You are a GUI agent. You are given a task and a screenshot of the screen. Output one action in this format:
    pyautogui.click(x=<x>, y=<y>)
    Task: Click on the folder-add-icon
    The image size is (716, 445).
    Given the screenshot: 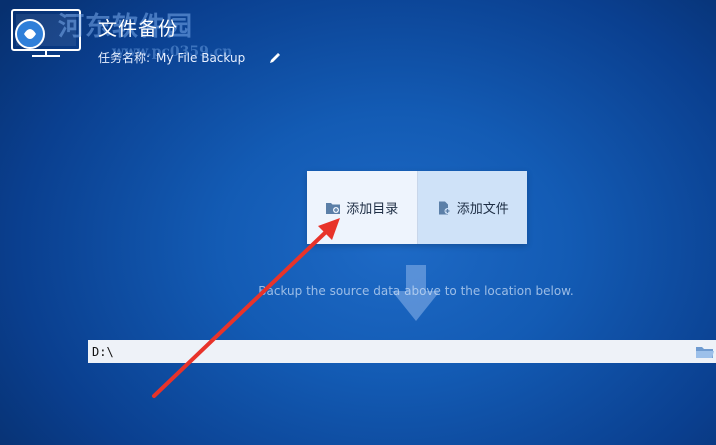 What is the action you would take?
    pyautogui.click(x=333, y=208)
    